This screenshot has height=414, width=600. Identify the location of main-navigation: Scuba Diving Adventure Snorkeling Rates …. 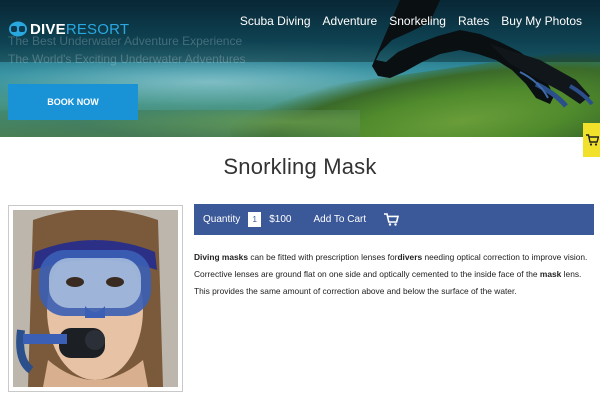
(411, 21).